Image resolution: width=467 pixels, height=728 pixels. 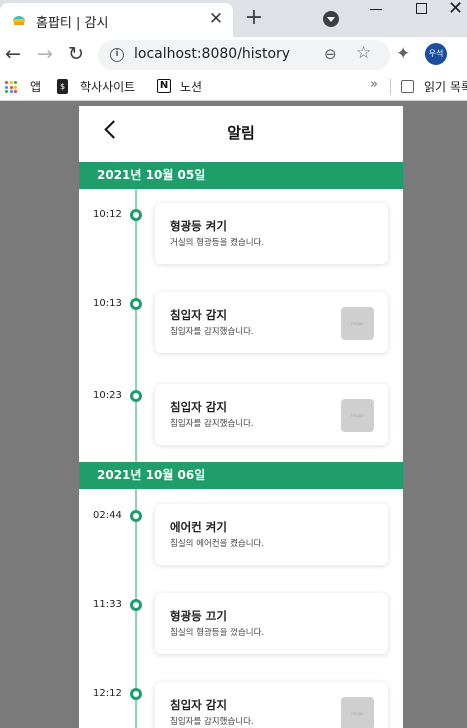 What do you see at coordinates (217, 544) in the screenshot?
I see `card-description: 침실의 에어컨을 켰습니다.` at bounding box center [217, 544].